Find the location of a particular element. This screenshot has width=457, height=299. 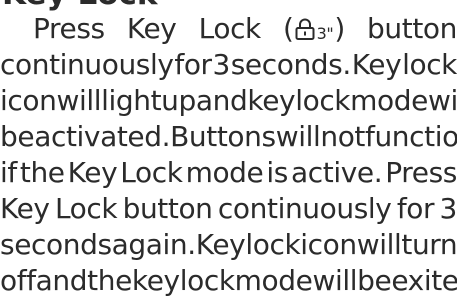

paragraph-line-6: Key Lock button continuously for 3 is located at coordinates (228, 208).